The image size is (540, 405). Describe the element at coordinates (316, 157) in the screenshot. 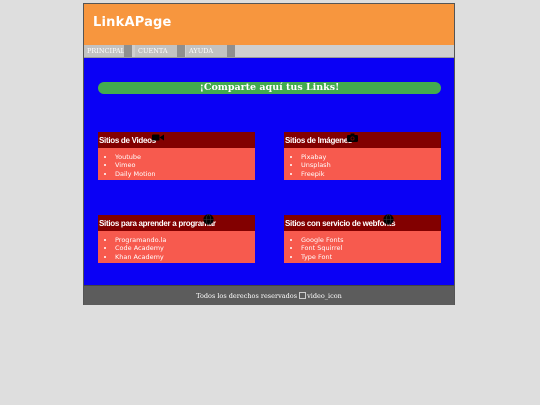

I see `link-pixabay: Pixabay` at that location.